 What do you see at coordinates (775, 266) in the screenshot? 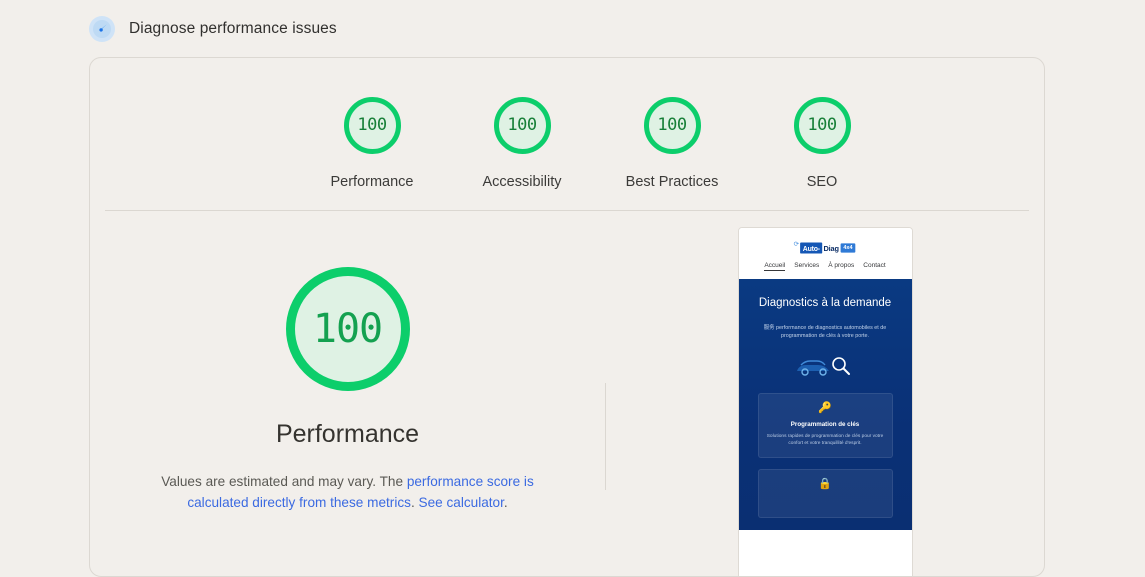
I see `site-nav-item-accueil: Accueil` at bounding box center [775, 266].